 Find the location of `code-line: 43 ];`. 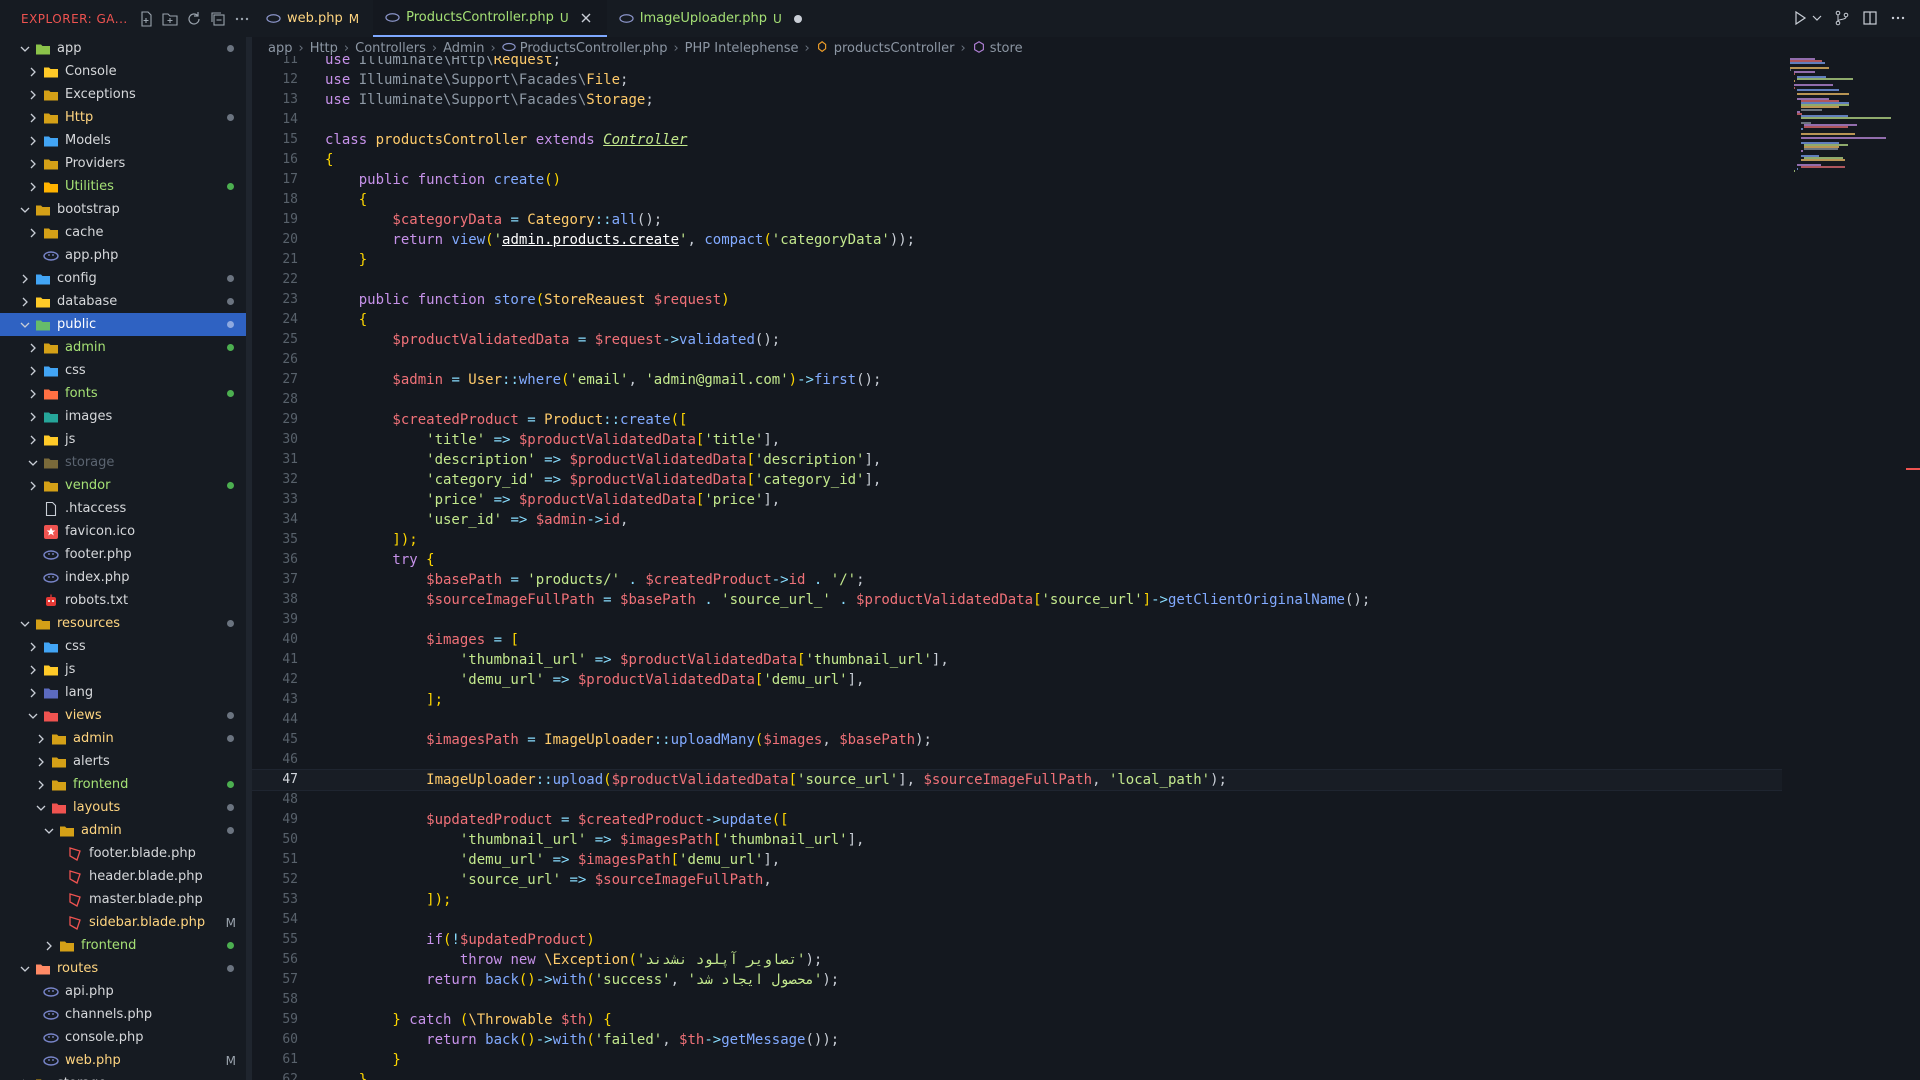

code-line: 43 ]; is located at coordinates (1017, 700).